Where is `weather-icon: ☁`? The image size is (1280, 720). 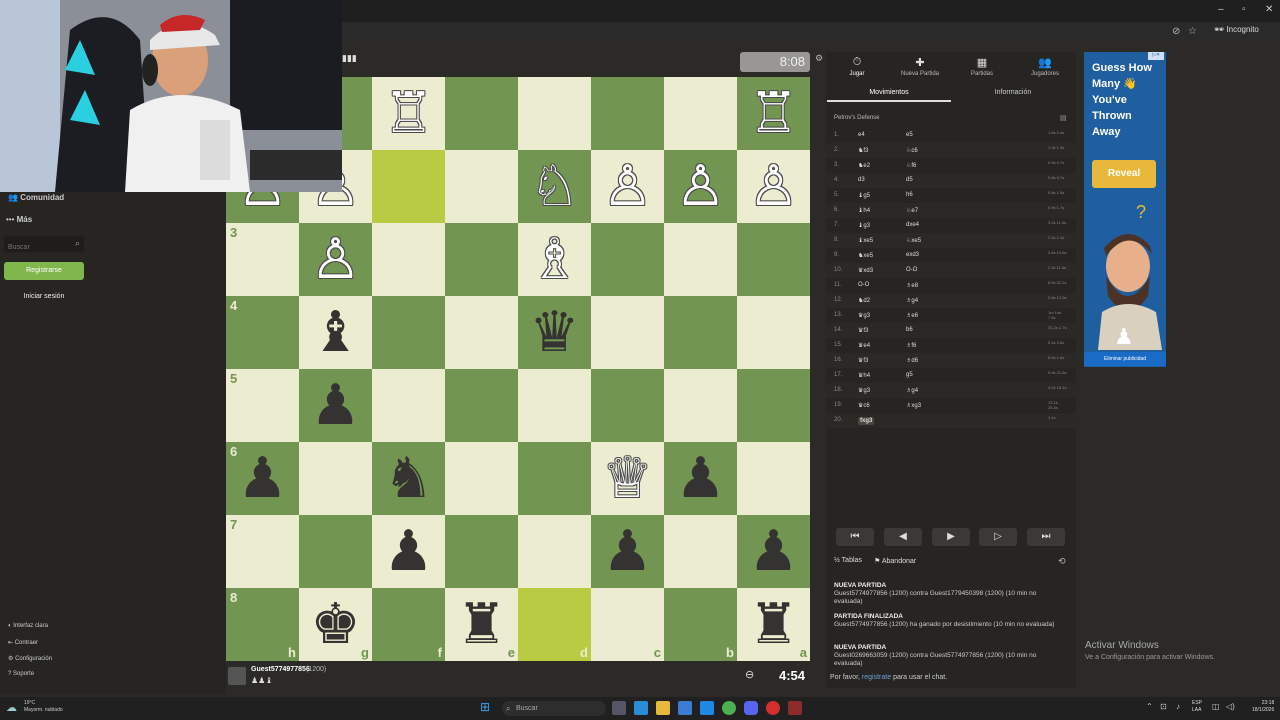 weather-icon: ☁ is located at coordinates (11, 707).